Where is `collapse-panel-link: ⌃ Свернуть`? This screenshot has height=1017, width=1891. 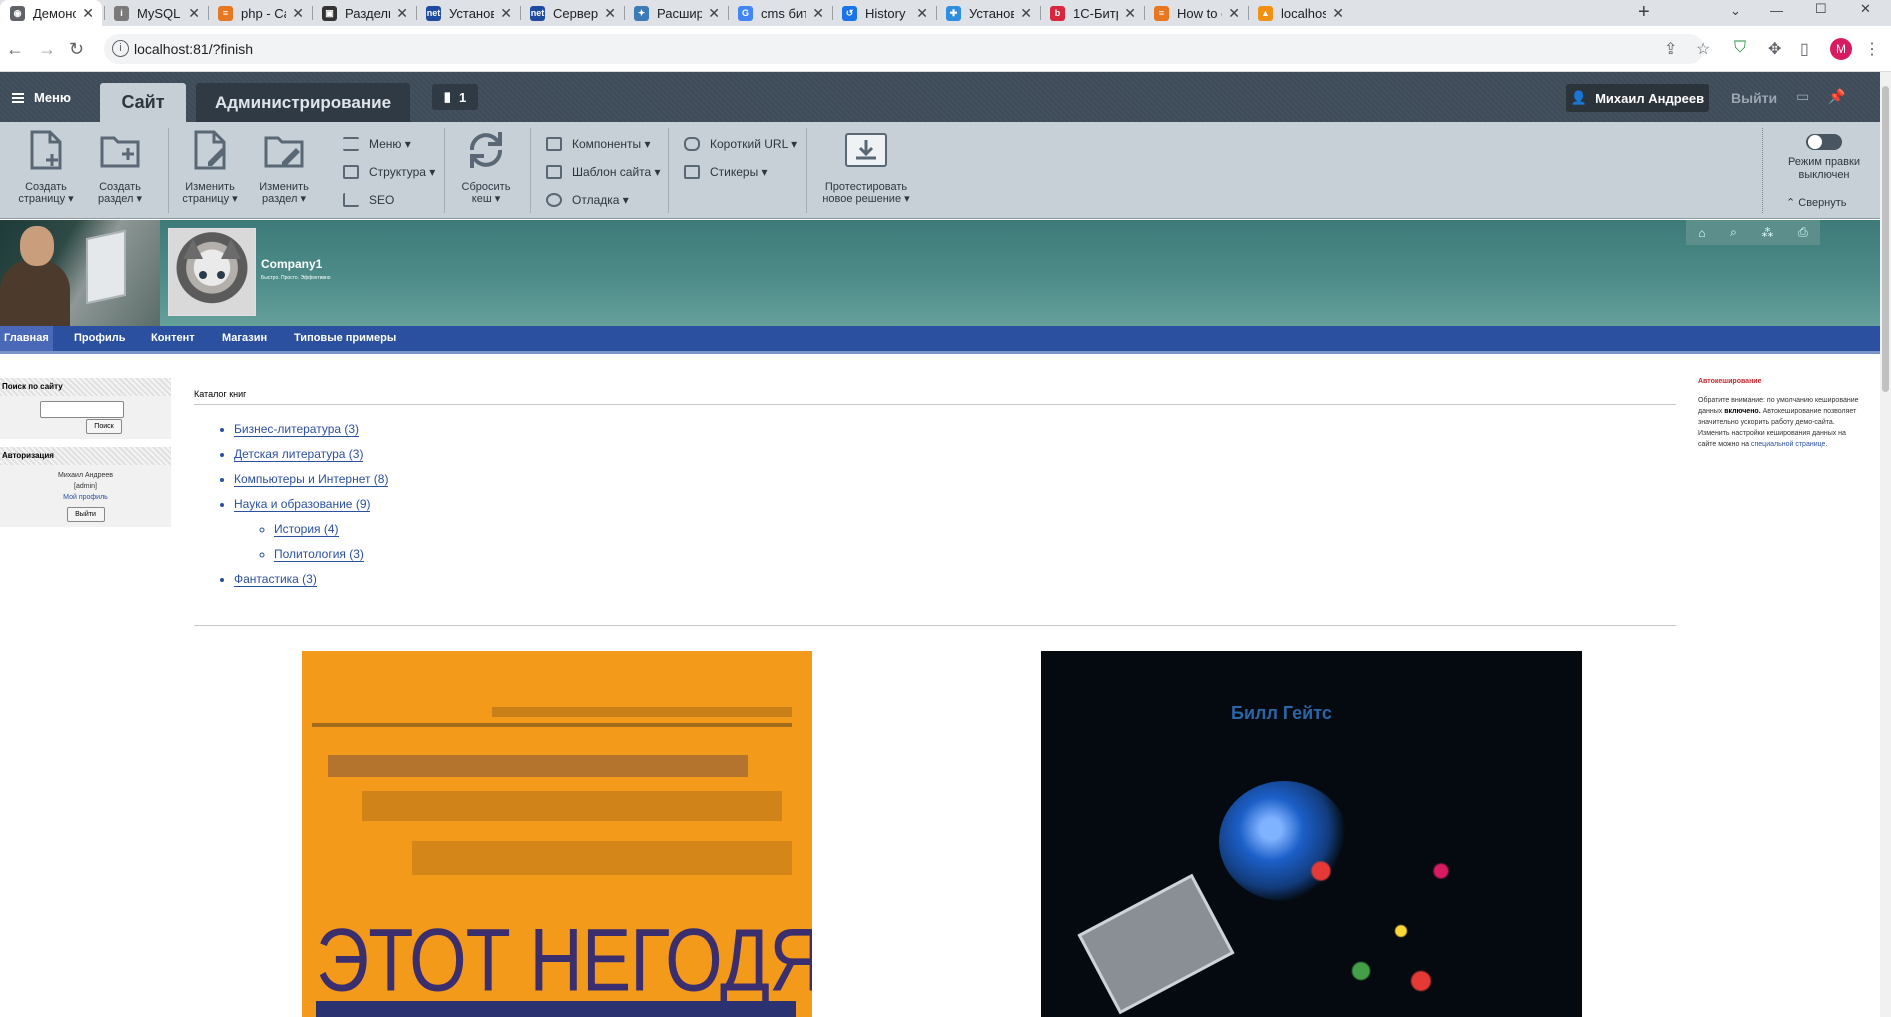 collapse-panel-link: ⌃ Свернуть is located at coordinates (1816, 202).